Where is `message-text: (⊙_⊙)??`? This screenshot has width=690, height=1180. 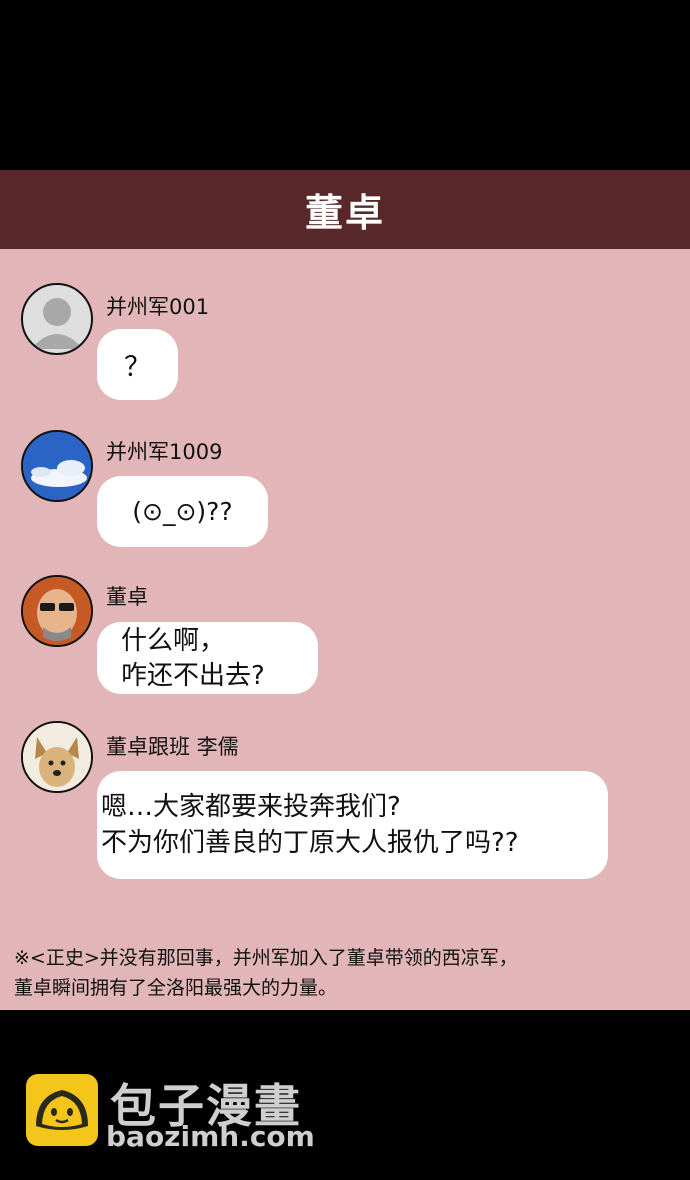
message-text: (⊙_⊙)?? is located at coordinates (182, 511).